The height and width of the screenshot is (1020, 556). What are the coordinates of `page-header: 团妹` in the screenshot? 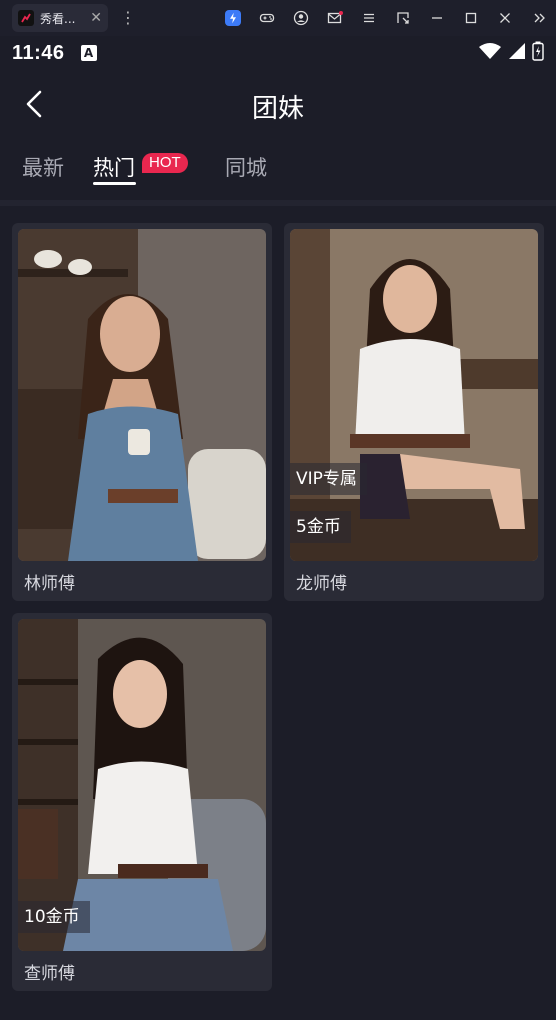 It's located at (278, 104).